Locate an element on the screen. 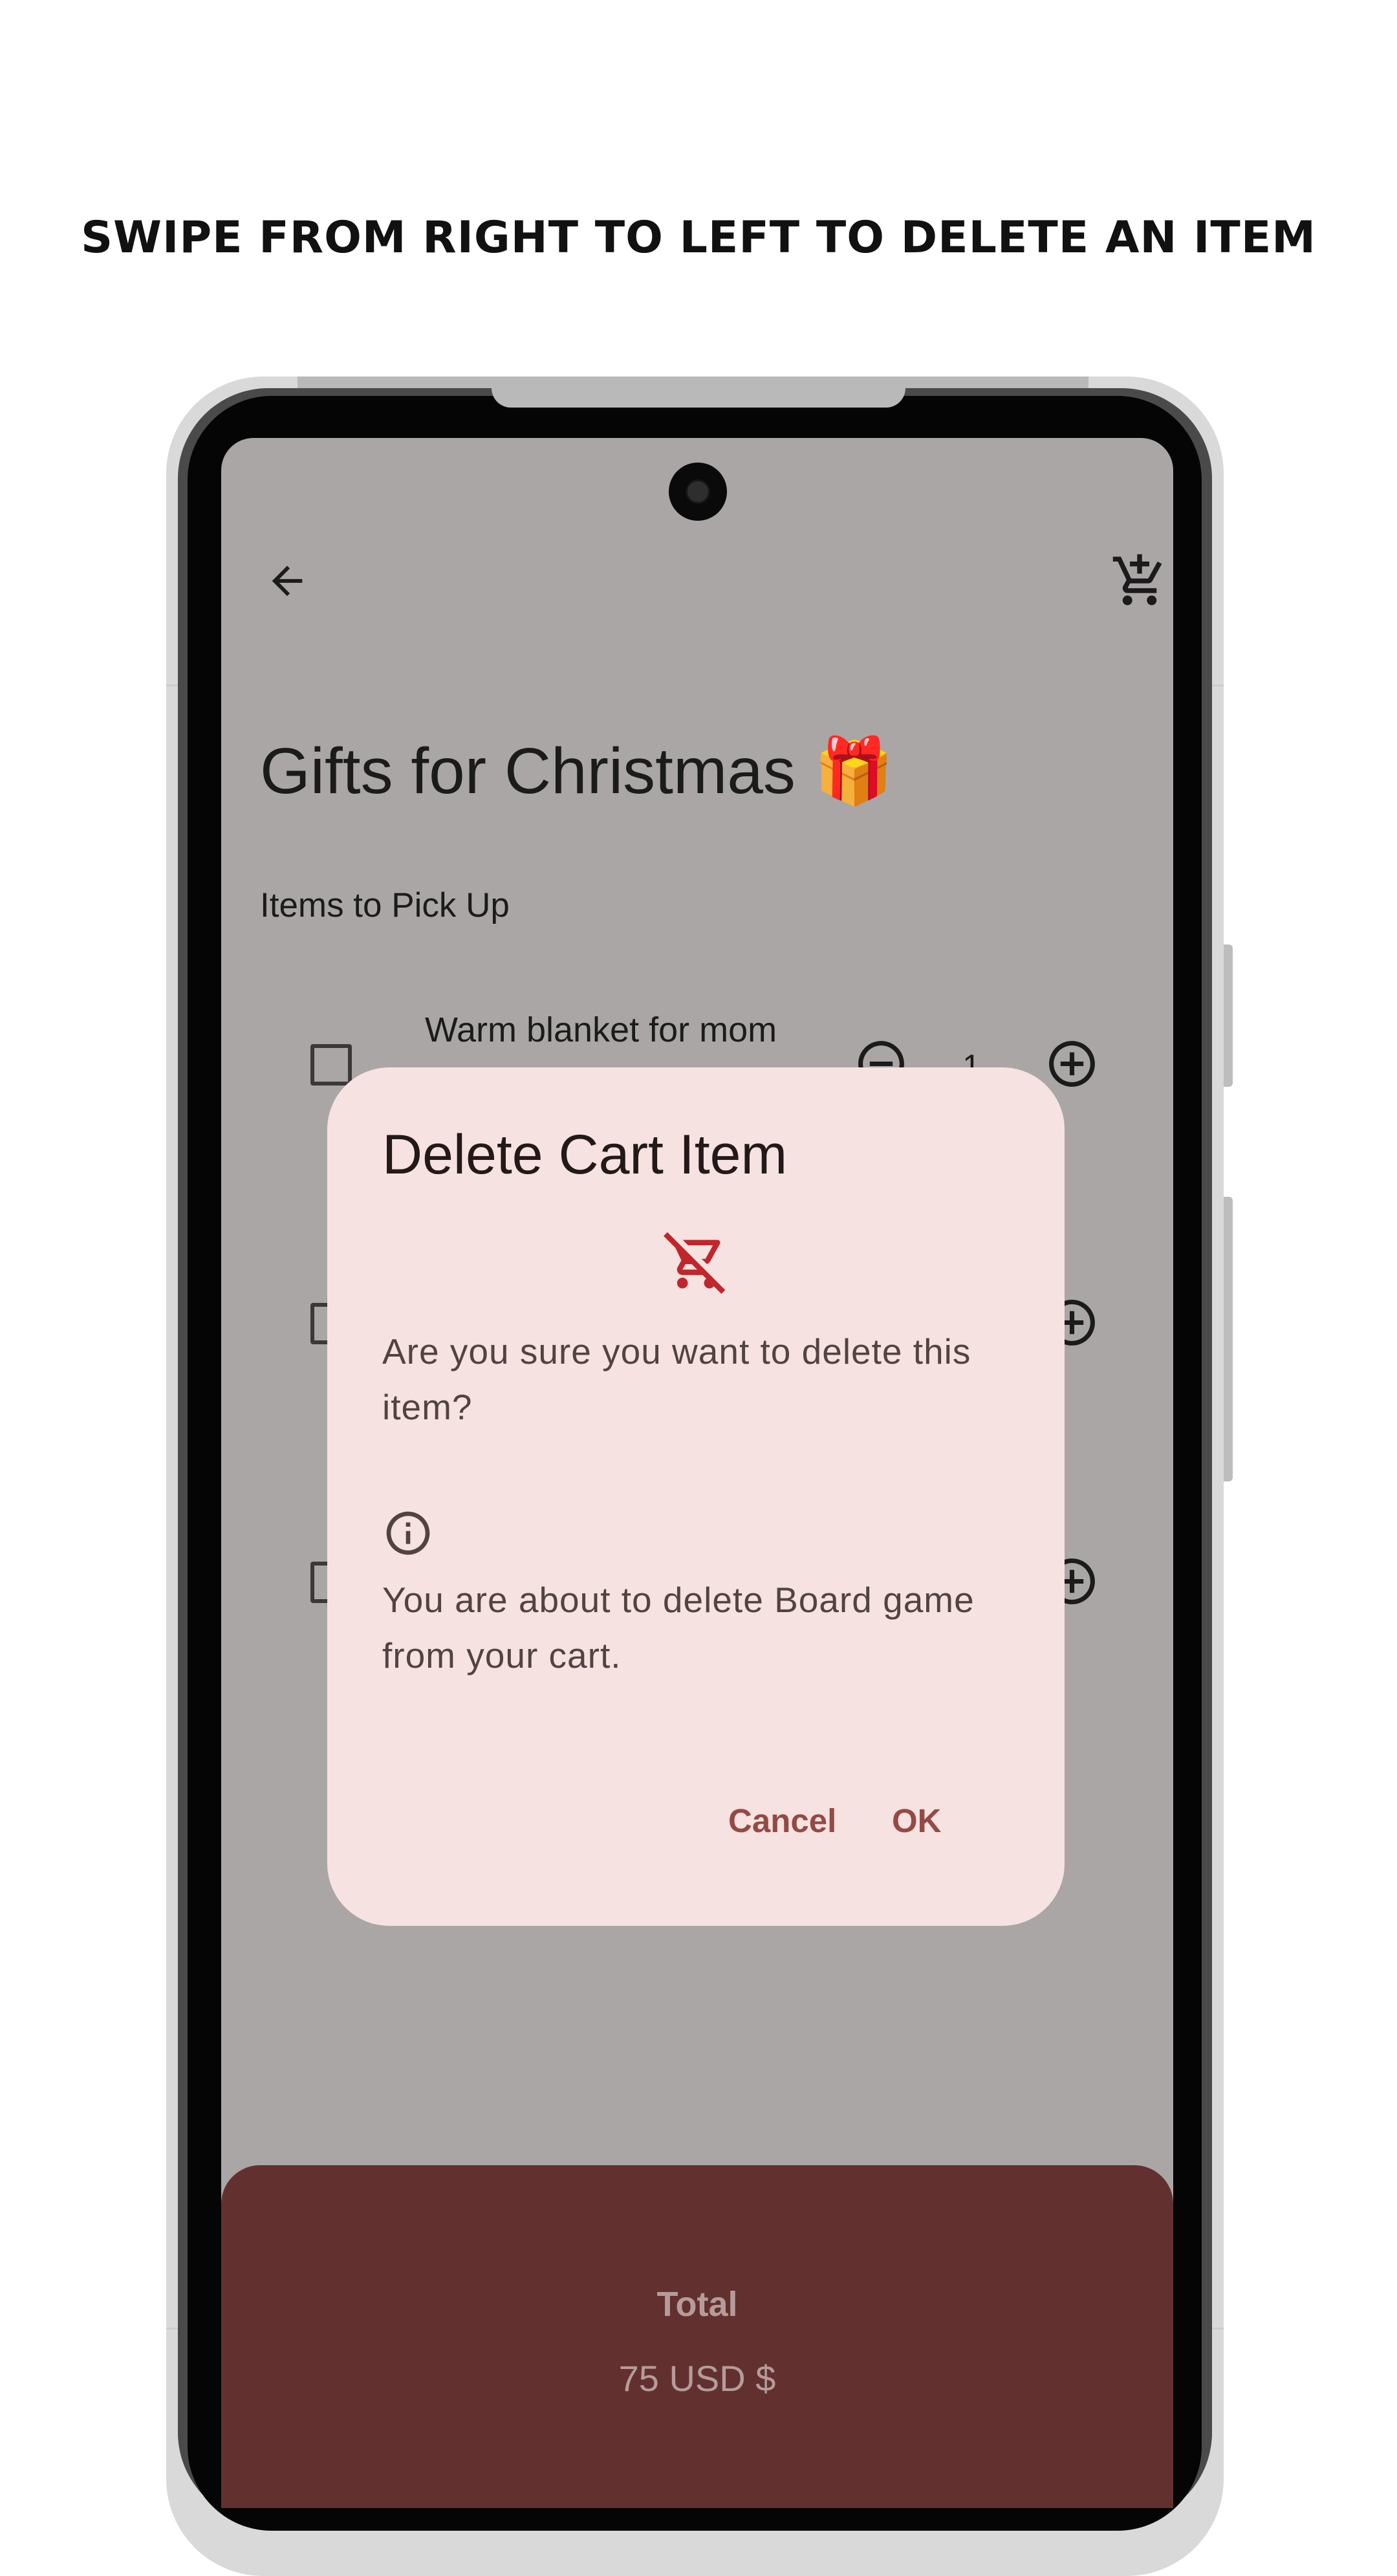  back-button is located at coordinates (287, 581).